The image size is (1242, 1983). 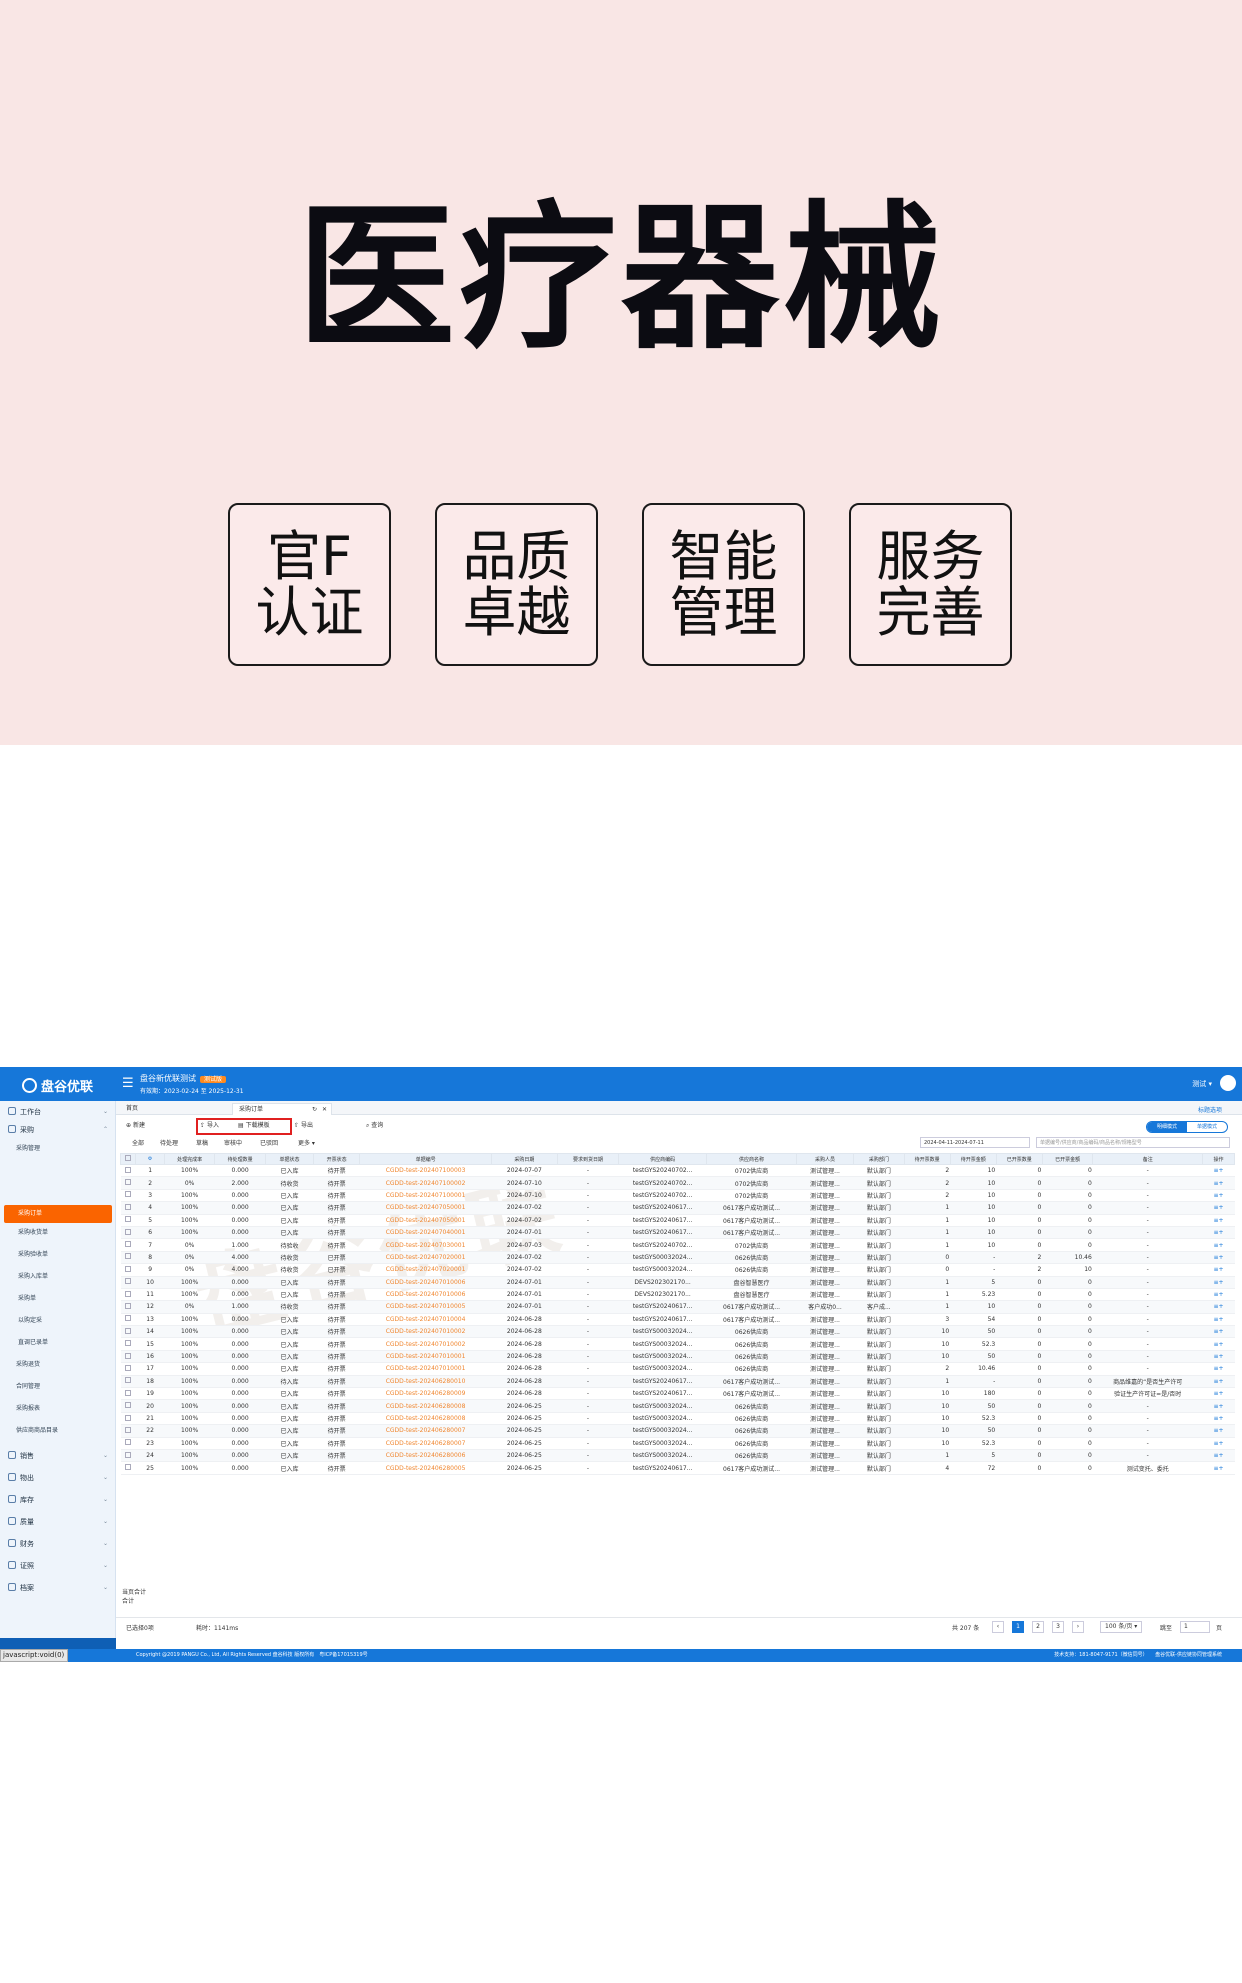 What do you see at coordinates (202, 1142) in the screenshot?
I see `filter-draft: 草稿` at bounding box center [202, 1142].